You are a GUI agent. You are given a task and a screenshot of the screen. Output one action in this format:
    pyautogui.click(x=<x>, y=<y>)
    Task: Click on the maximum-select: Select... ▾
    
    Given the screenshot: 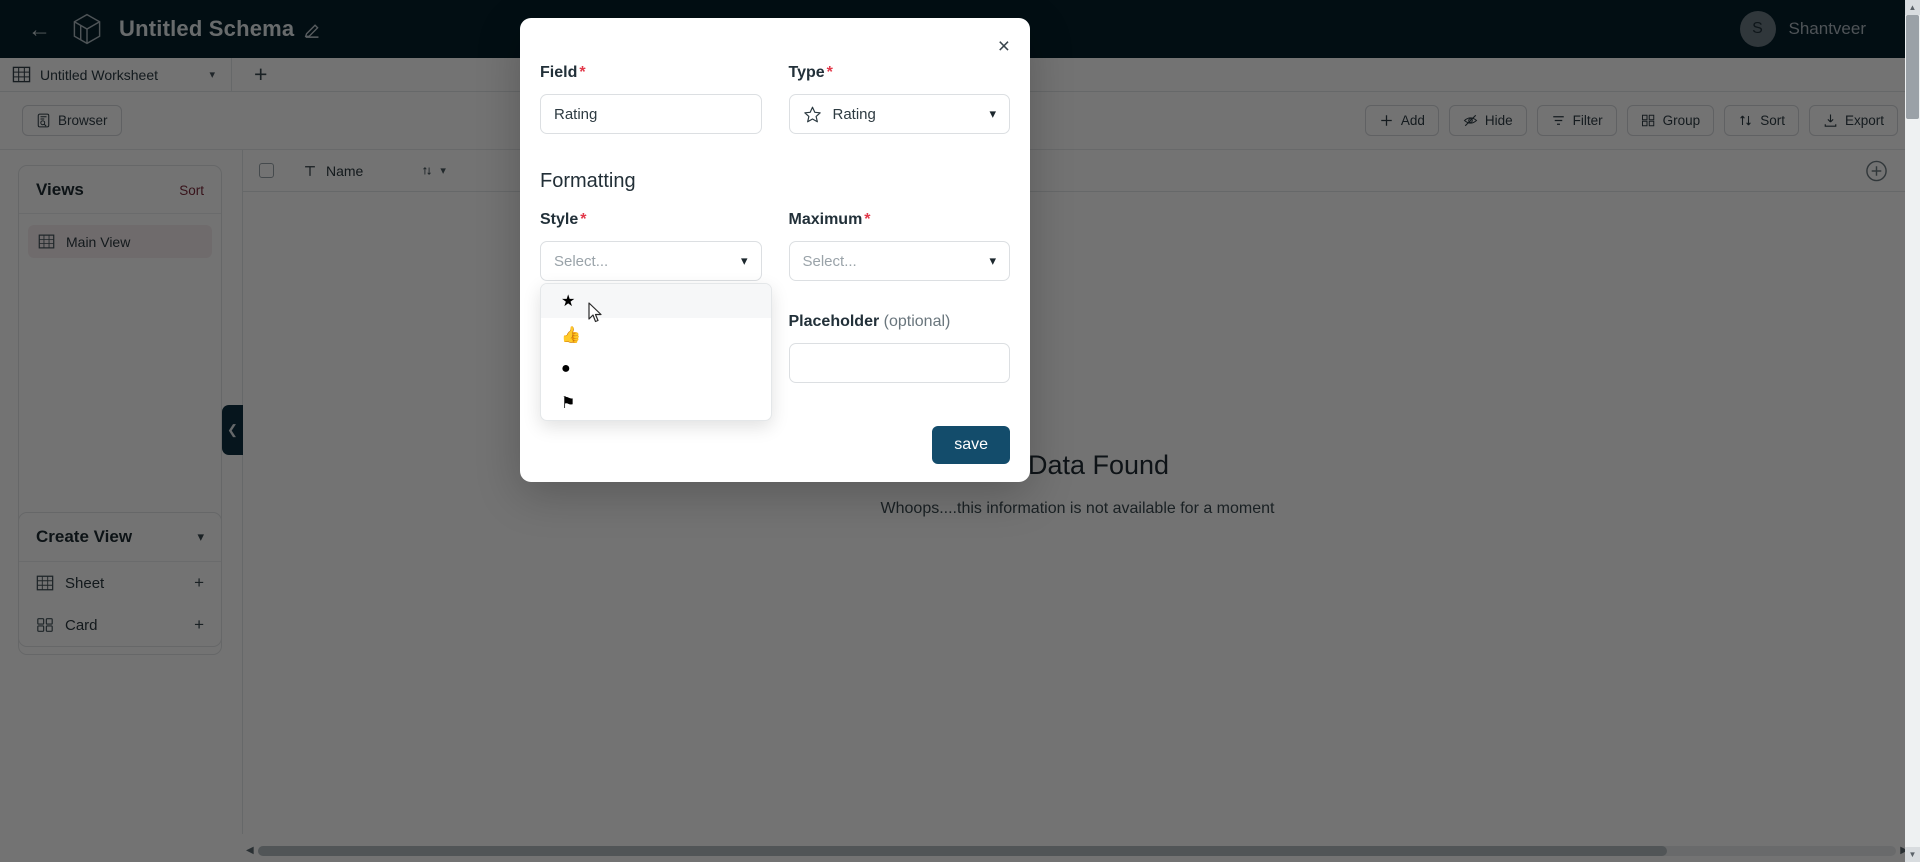 What is the action you would take?
    pyautogui.click(x=899, y=261)
    